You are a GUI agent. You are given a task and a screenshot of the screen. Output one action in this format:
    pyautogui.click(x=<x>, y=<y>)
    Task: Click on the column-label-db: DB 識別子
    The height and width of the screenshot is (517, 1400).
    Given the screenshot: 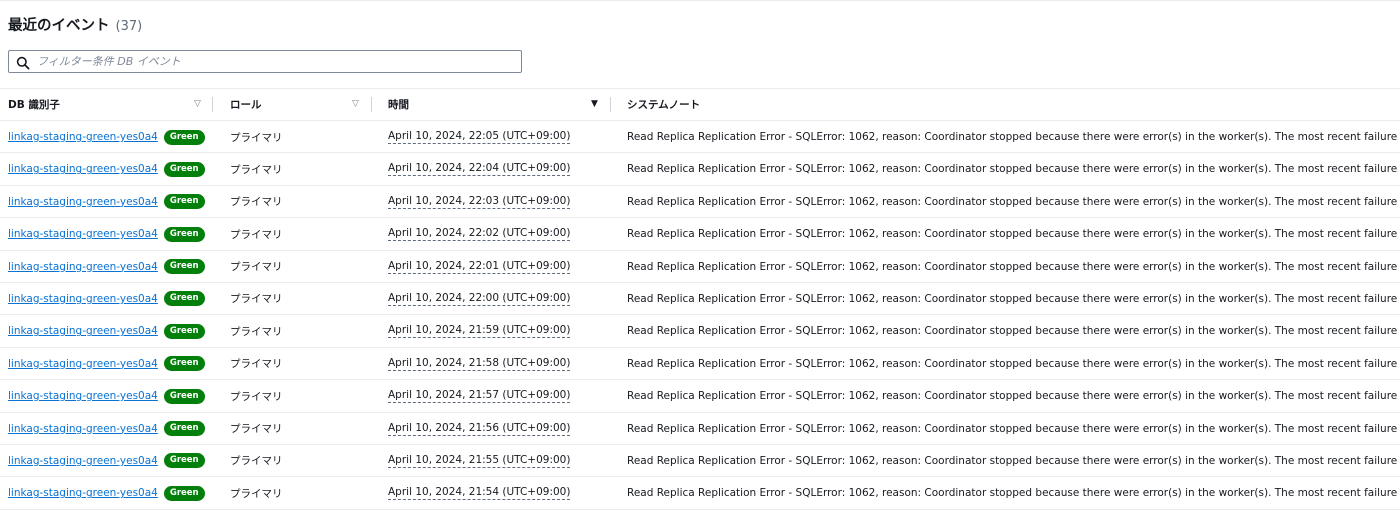 What is the action you would take?
    pyautogui.click(x=34, y=105)
    